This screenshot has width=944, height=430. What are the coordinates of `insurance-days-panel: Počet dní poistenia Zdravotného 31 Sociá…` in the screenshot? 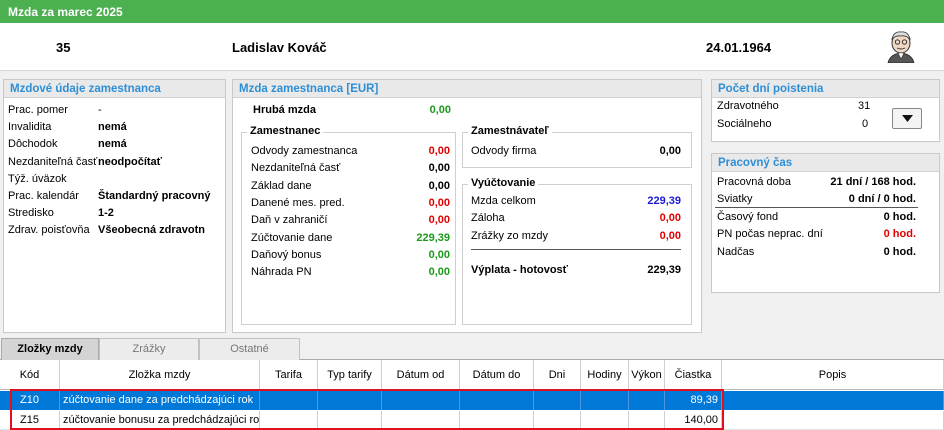 It's located at (825, 110).